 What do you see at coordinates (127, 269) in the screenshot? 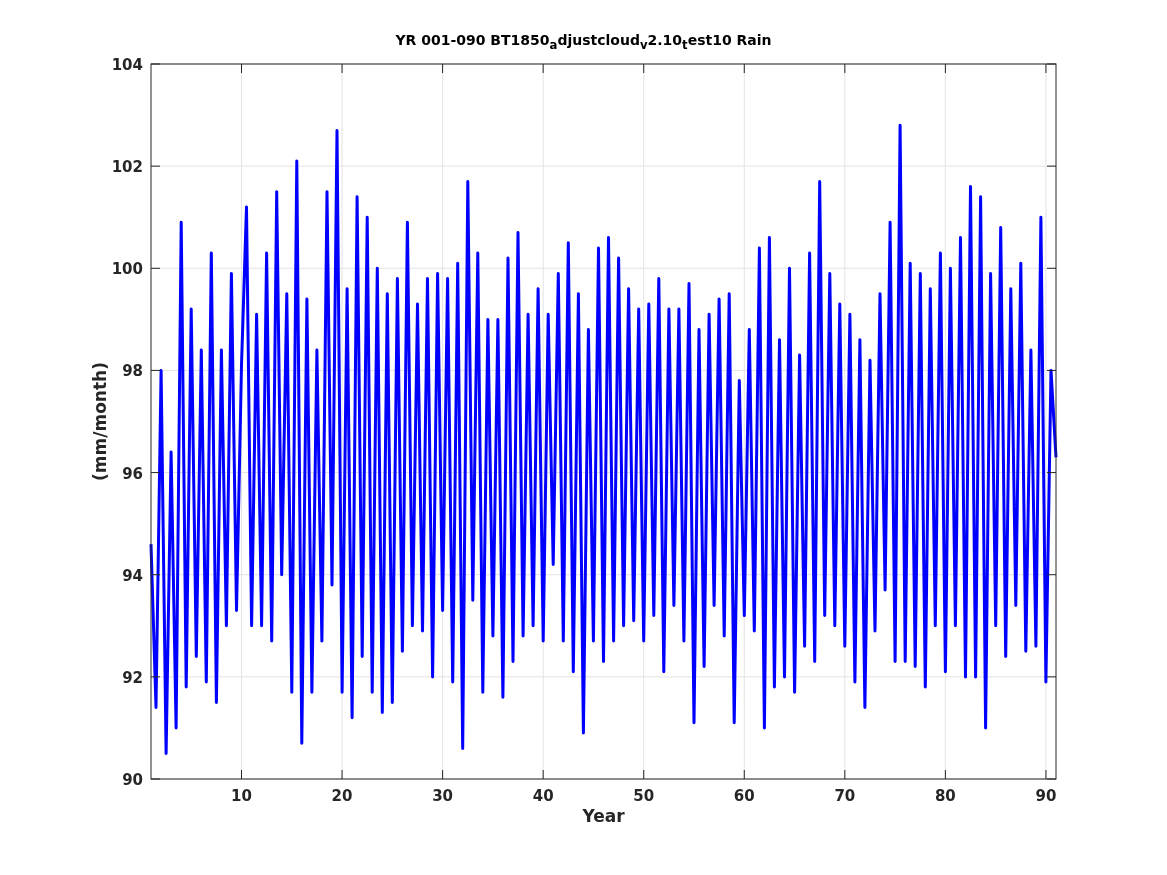
I see `y-tick-label: 100` at bounding box center [127, 269].